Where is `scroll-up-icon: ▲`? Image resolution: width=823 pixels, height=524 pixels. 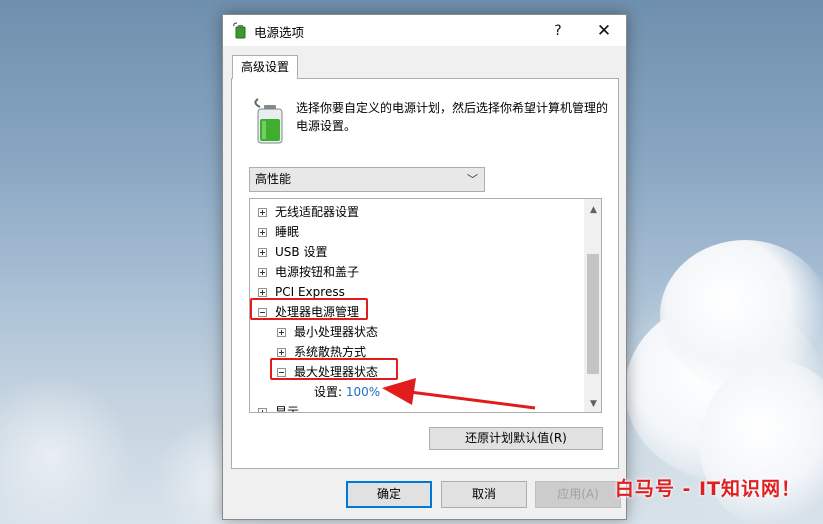
scroll-up-icon: ▲ is located at coordinates (593, 209).